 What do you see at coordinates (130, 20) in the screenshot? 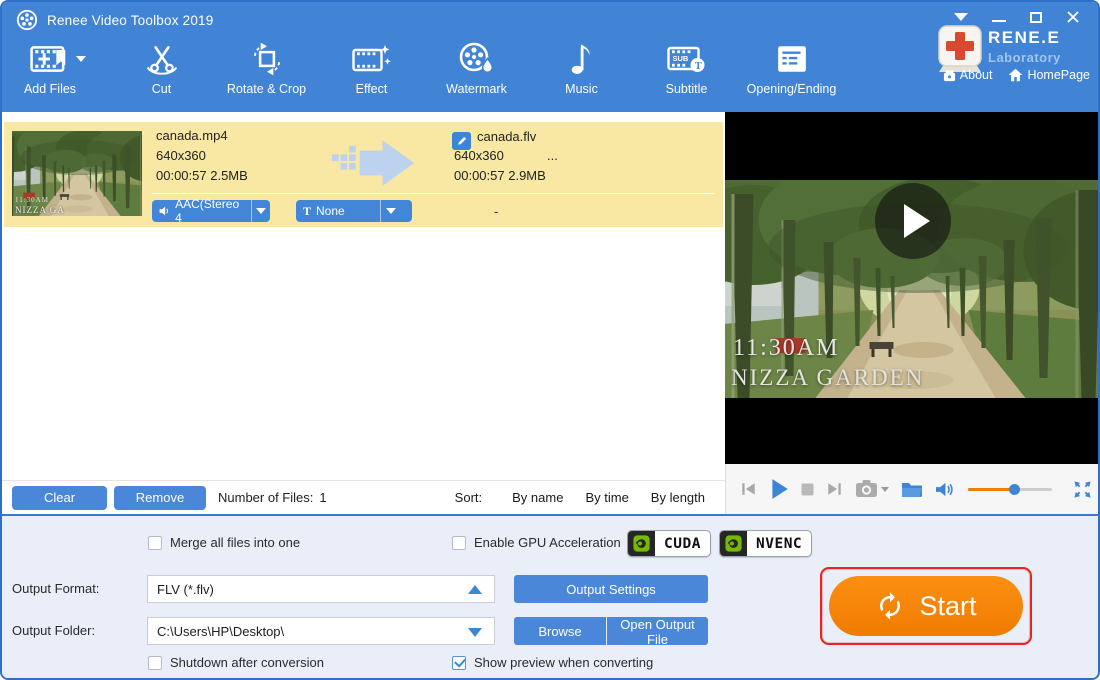
I see `window-title: Renee Video Toolbox 2019` at bounding box center [130, 20].